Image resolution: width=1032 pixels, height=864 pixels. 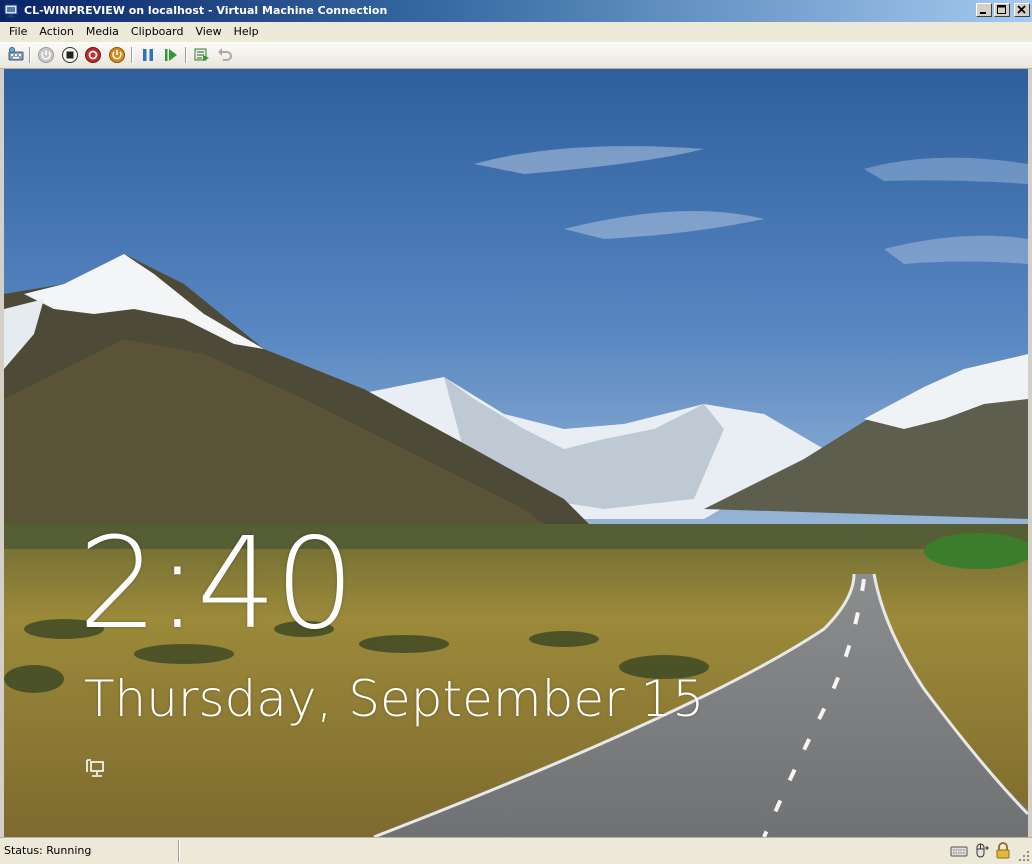 I want to click on lock-screen-time: 2:40, so click(x=216, y=583).